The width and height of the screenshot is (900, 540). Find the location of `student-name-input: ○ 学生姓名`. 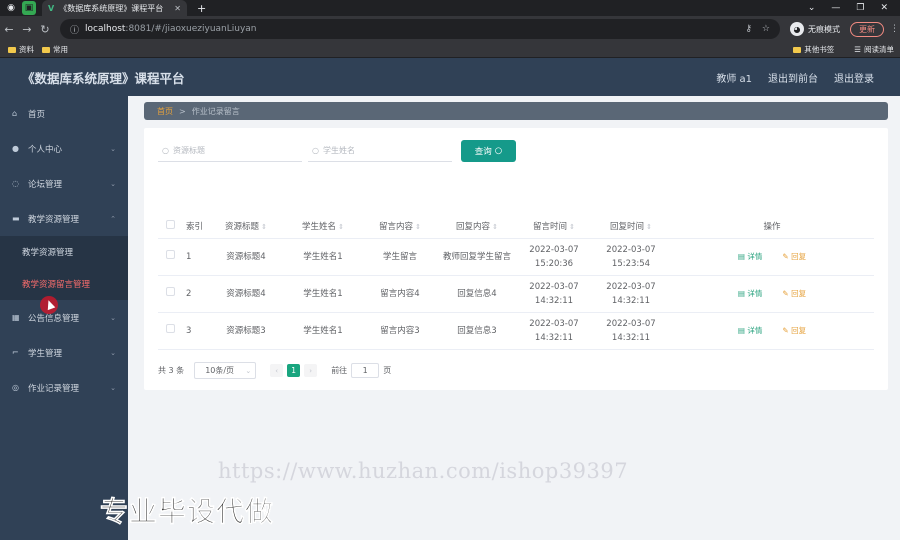

student-name-input: ○ 学生姓名 is located at coordinates (380, 151).